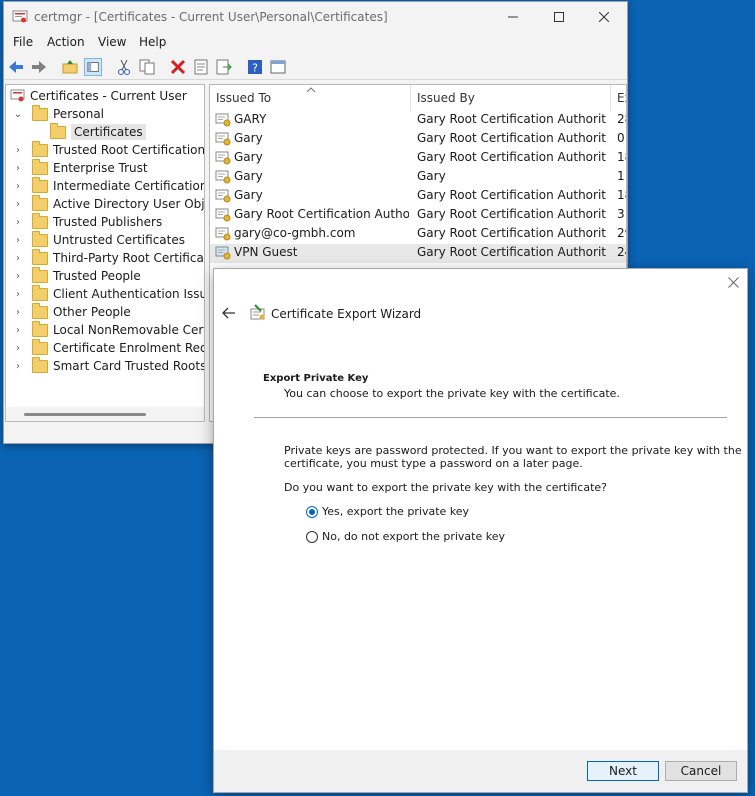 The height and width of the screenshot is (796, 755). I want to click on tree-item-personal: ⌄ Personal, so click(57, 113).